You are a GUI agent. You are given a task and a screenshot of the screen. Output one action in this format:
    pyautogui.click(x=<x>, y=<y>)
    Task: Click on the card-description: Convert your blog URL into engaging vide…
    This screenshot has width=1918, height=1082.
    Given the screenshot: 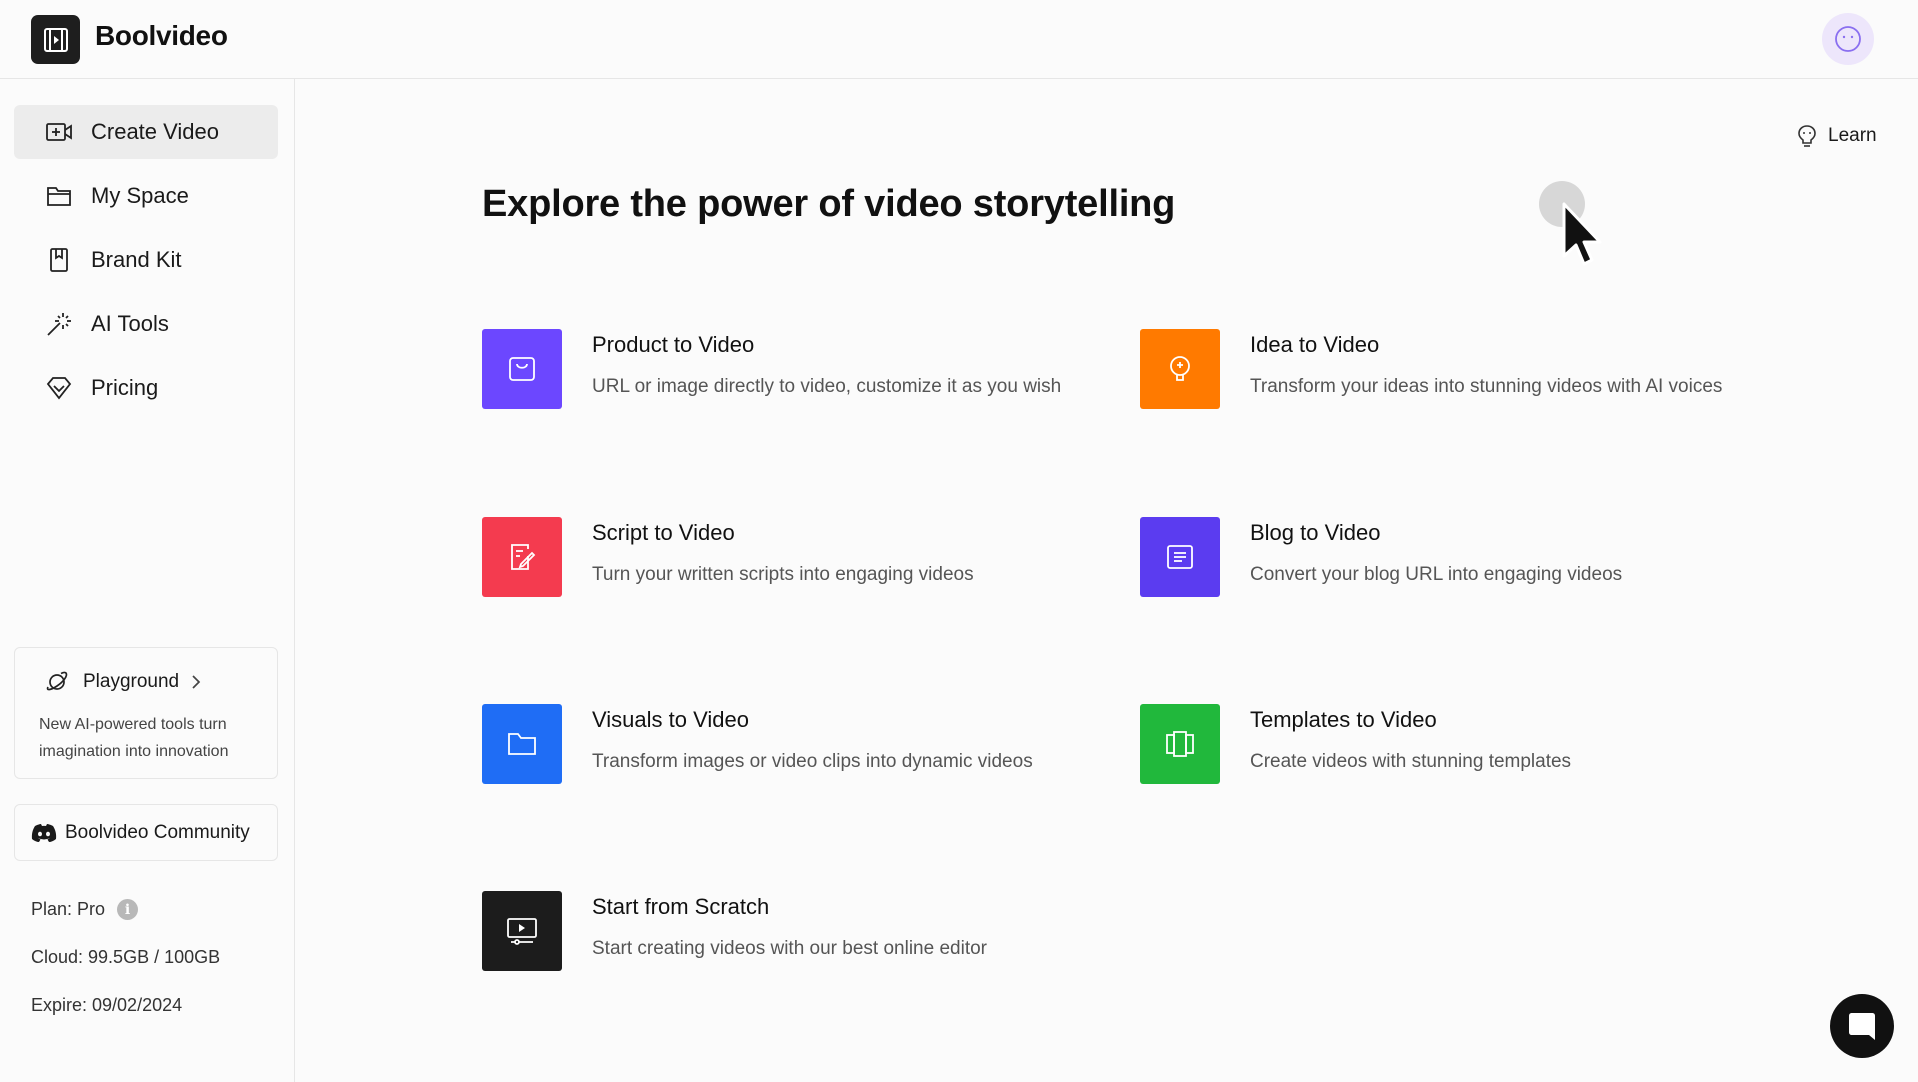 What is the action you would take?
    pyautogui.click(x=1436, y=574)
    